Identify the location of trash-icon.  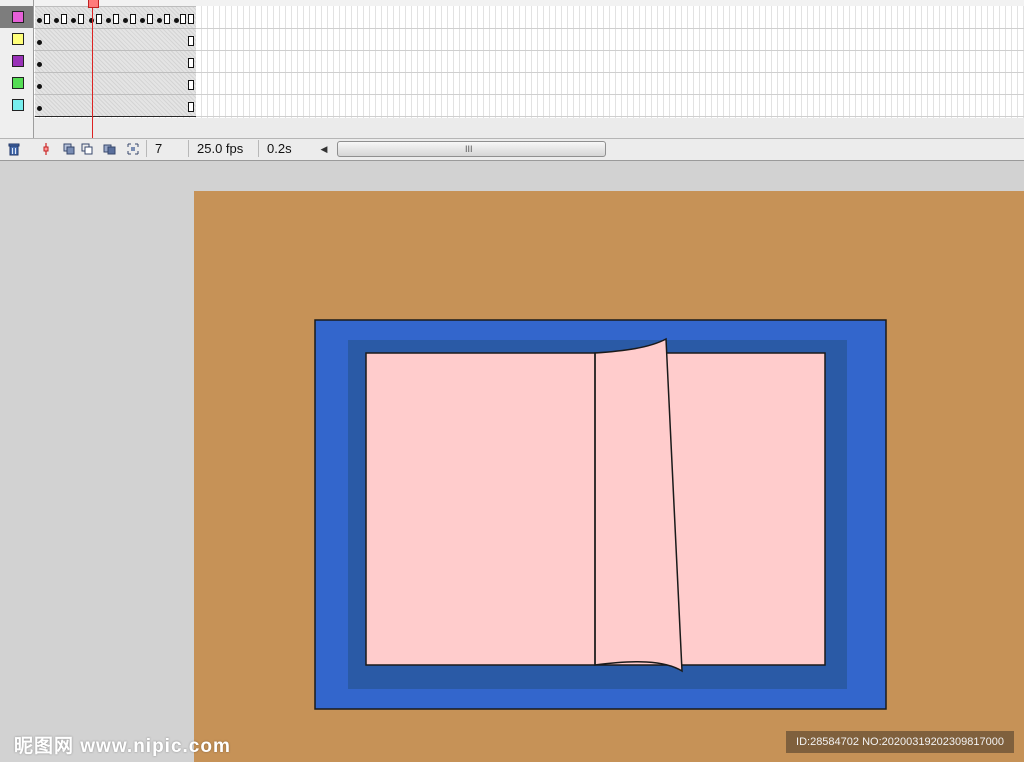
(14, 149).